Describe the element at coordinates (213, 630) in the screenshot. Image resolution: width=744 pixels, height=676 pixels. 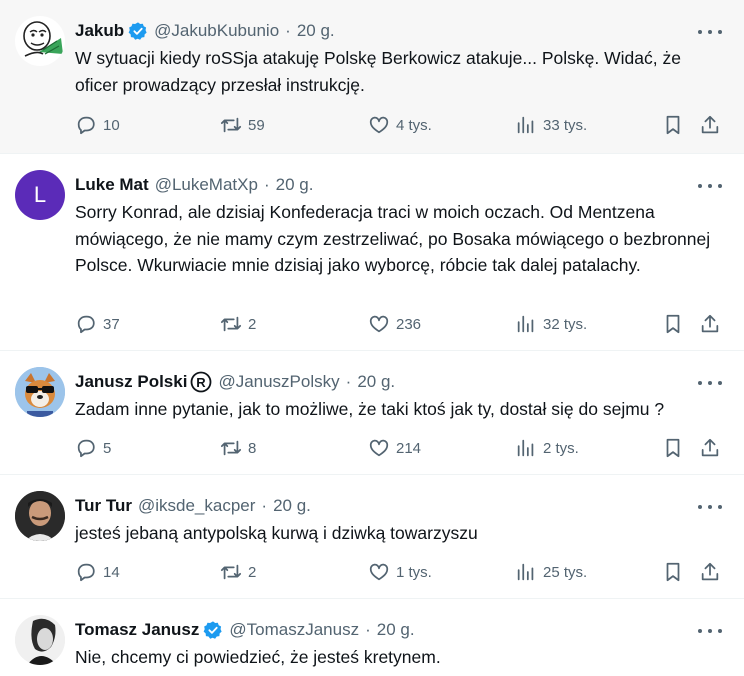
I see `verified-badge-icon` at that location.